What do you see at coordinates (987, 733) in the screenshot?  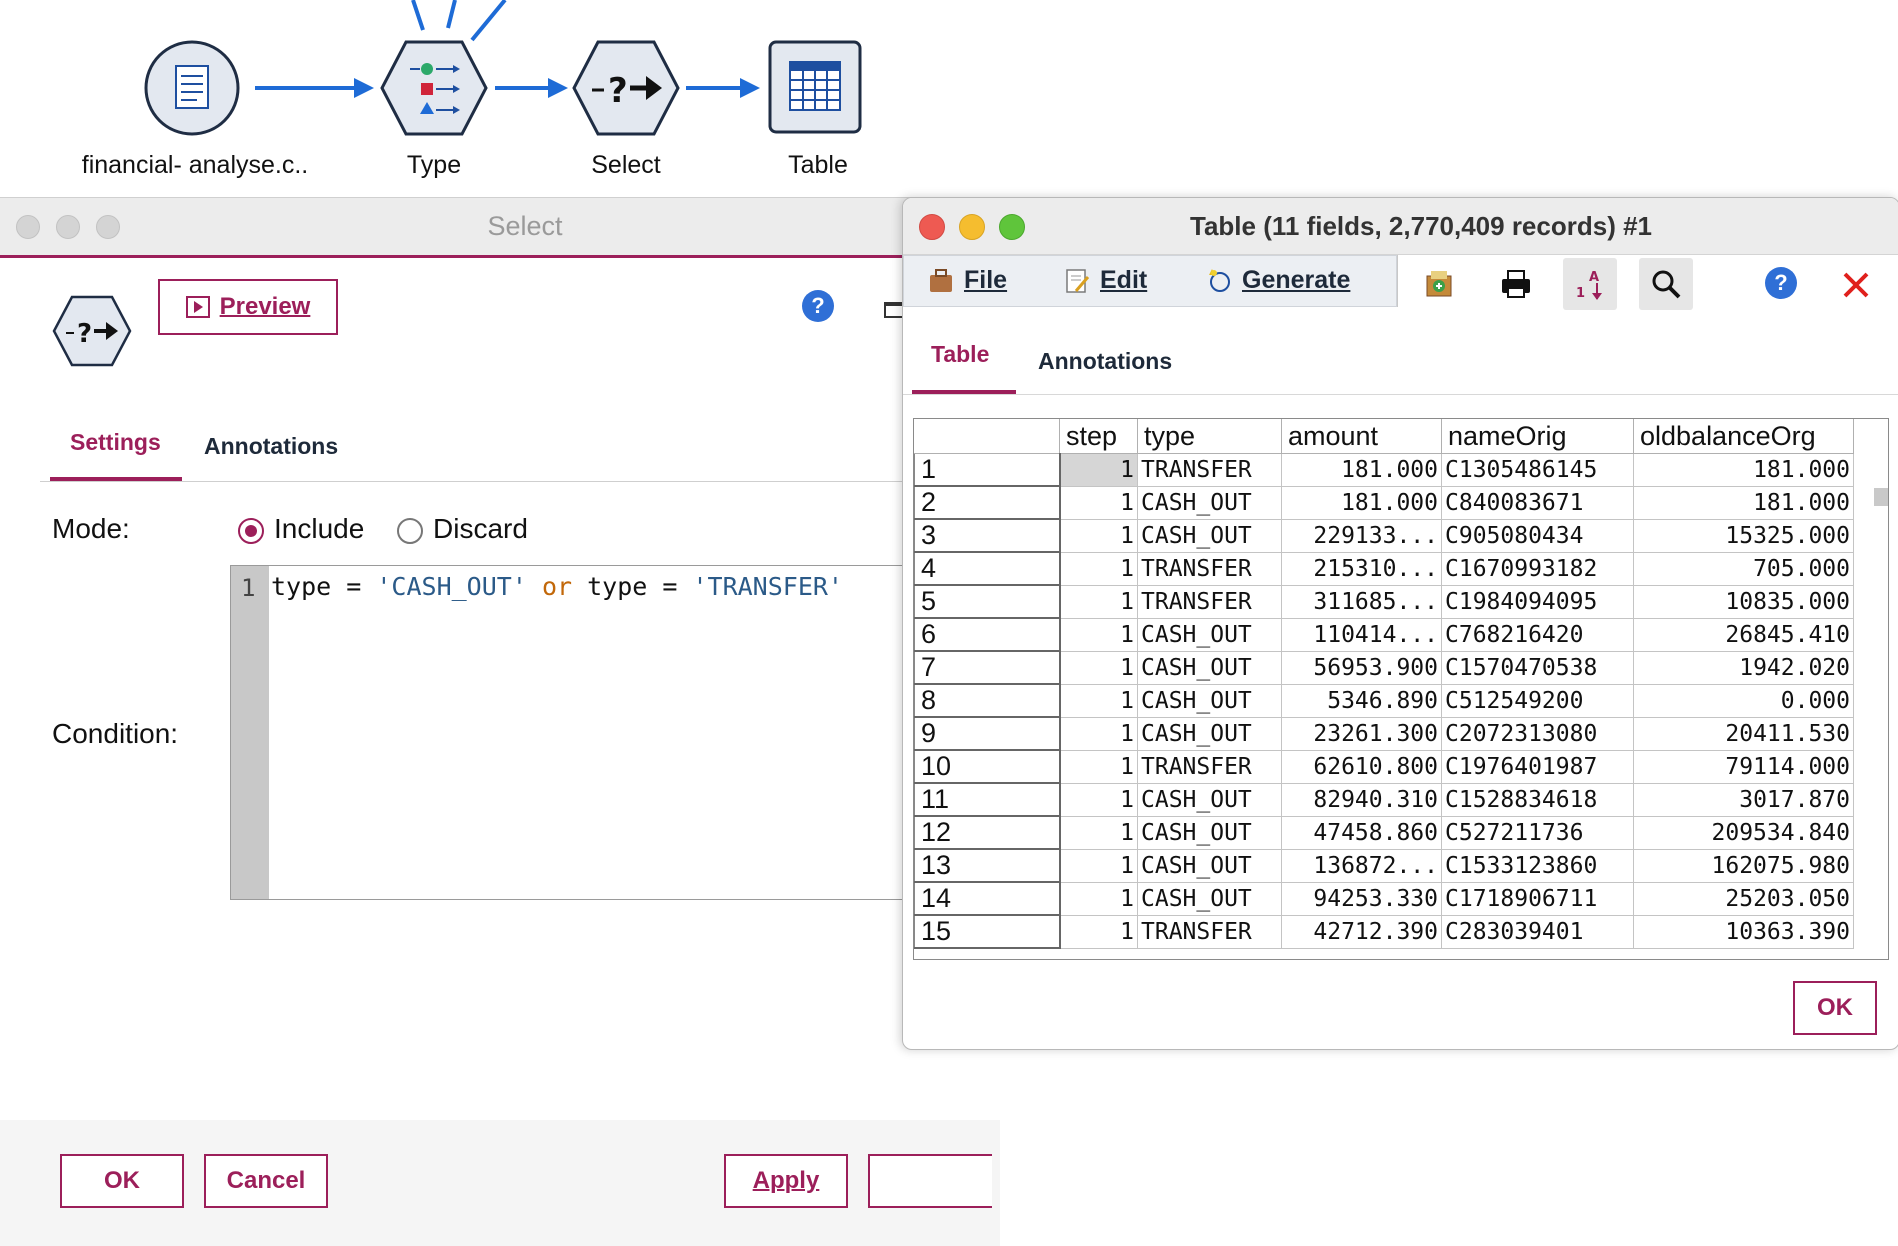 I see `row-number: 9` at bounding box center [987, 733].